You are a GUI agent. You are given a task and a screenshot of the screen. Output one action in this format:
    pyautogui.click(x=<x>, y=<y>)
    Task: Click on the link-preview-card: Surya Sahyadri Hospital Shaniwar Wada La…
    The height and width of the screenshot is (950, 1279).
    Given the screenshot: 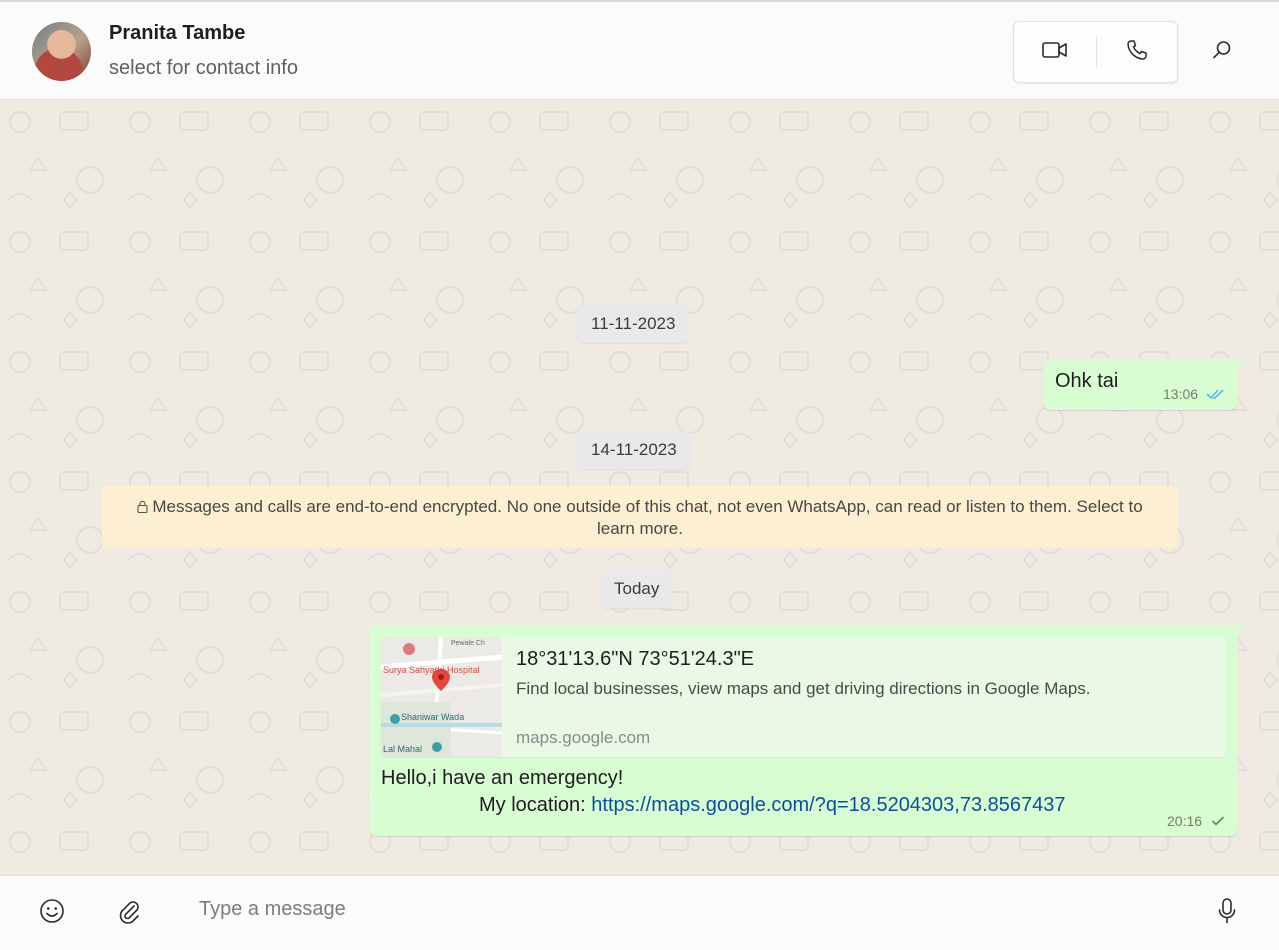 What is the action you would take?
    pyautogui.click(x=803, y=697)
    